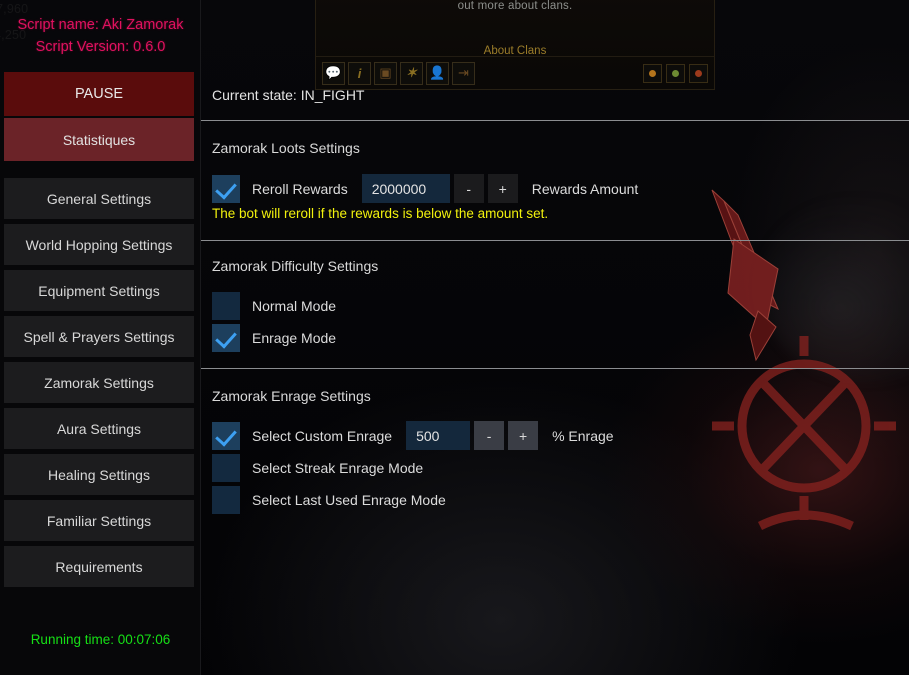  I want to click on script-name-label: Script name: Aki Zamorak, so click(100, 25).